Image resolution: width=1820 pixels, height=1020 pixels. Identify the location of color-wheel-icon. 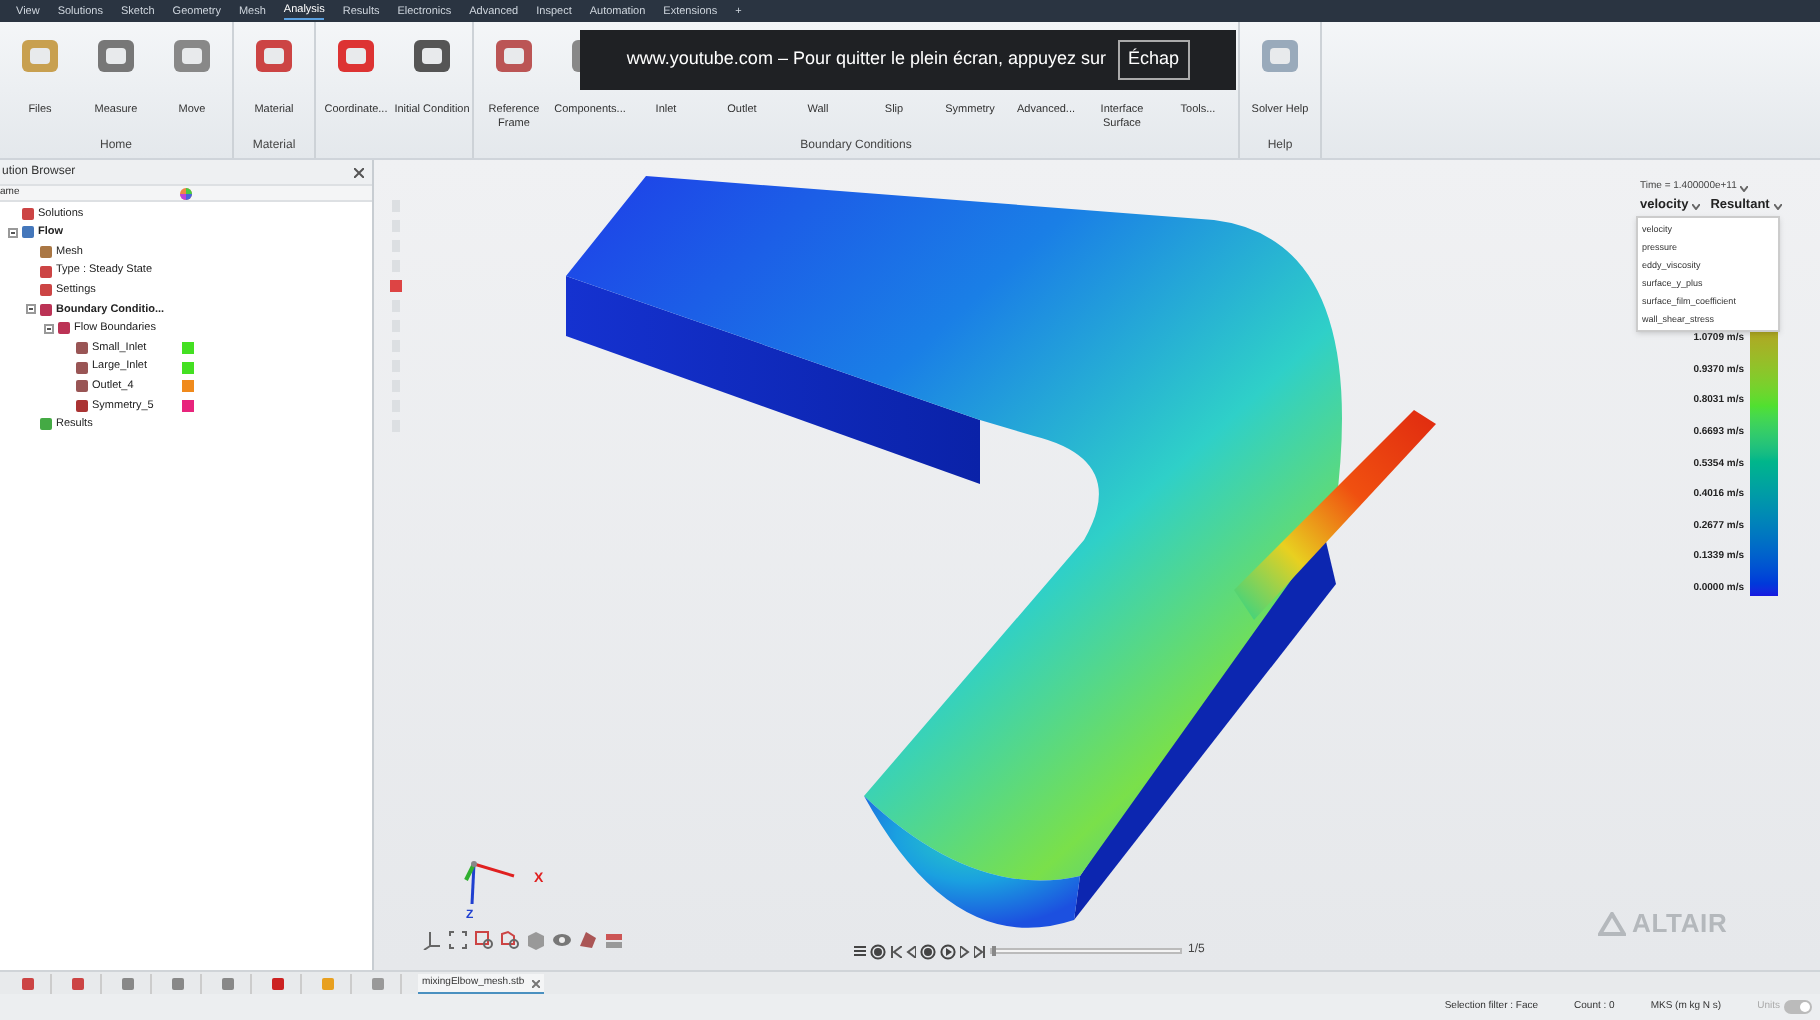
(186, 193).